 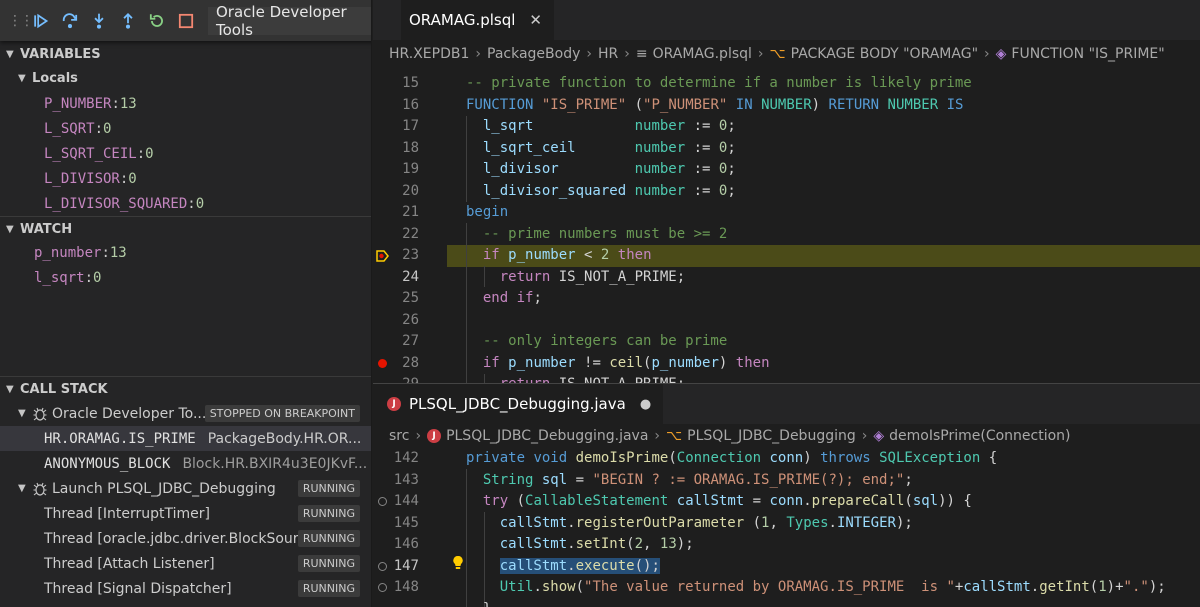 What do you see at coordinates (642, 54) in the screenshot?
I see `file-icon: ≡` at bounding box center [642, 54].